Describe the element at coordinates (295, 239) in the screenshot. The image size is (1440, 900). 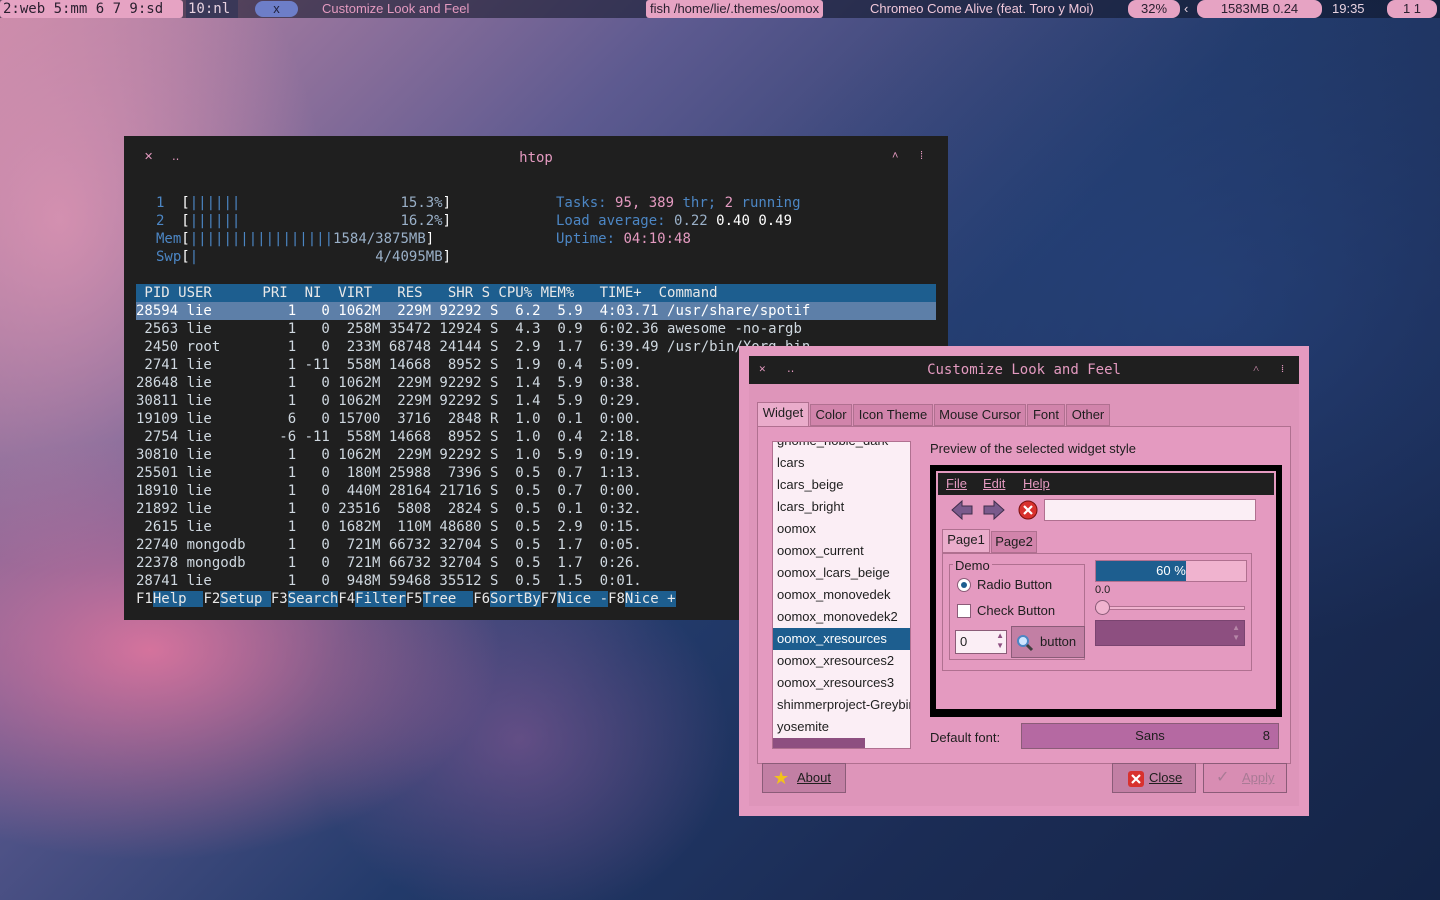
I see `mem-meter: Mem[|||||||||||||||||1584/3875MB]` at that location.